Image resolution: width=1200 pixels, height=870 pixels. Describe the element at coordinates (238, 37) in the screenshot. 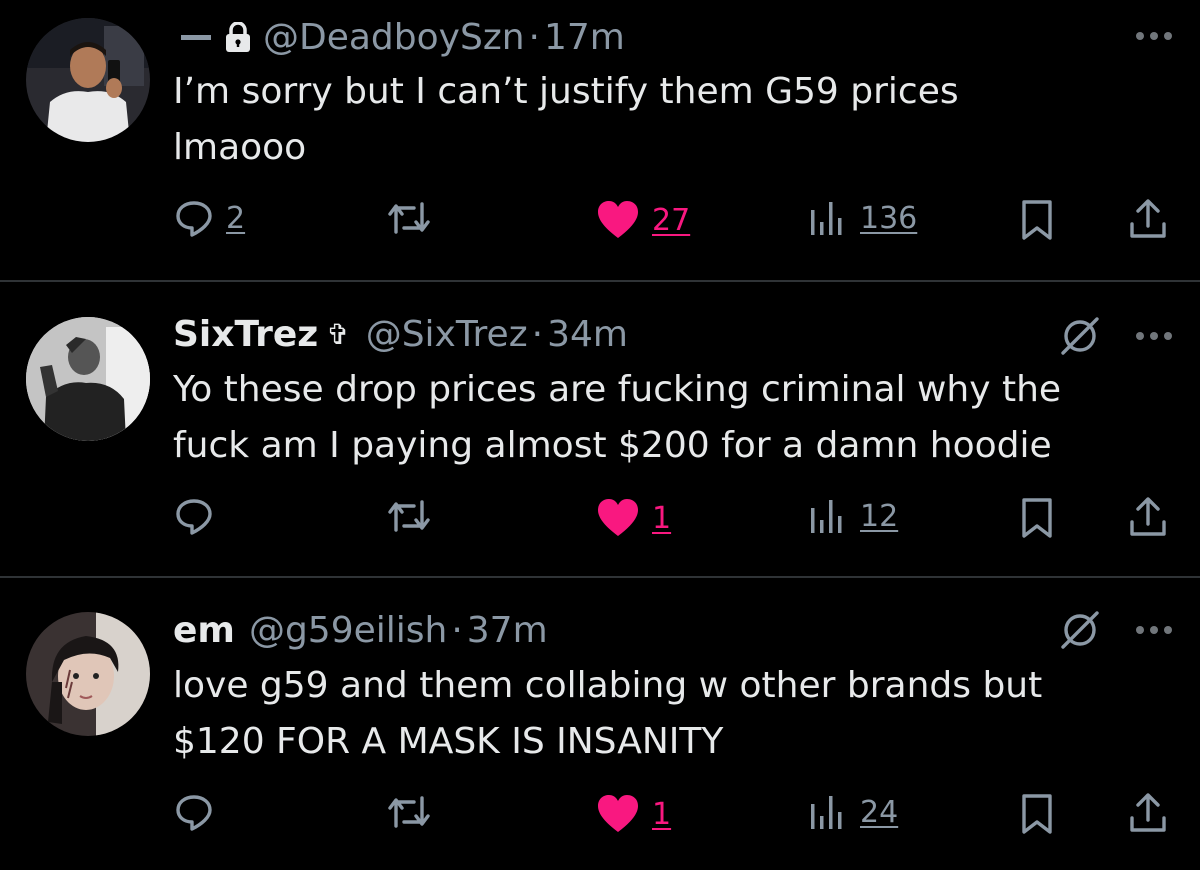

I see `lock-icon` at that location.